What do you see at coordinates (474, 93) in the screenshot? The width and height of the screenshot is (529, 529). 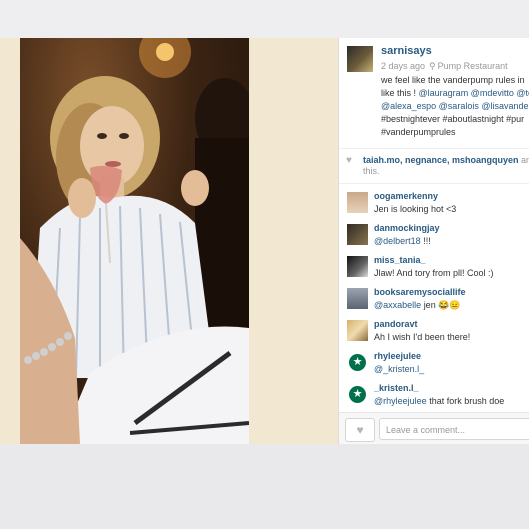 I see `caption-mentions: @lauragram @mdevitto @tc` at bounding box center [474, 93].